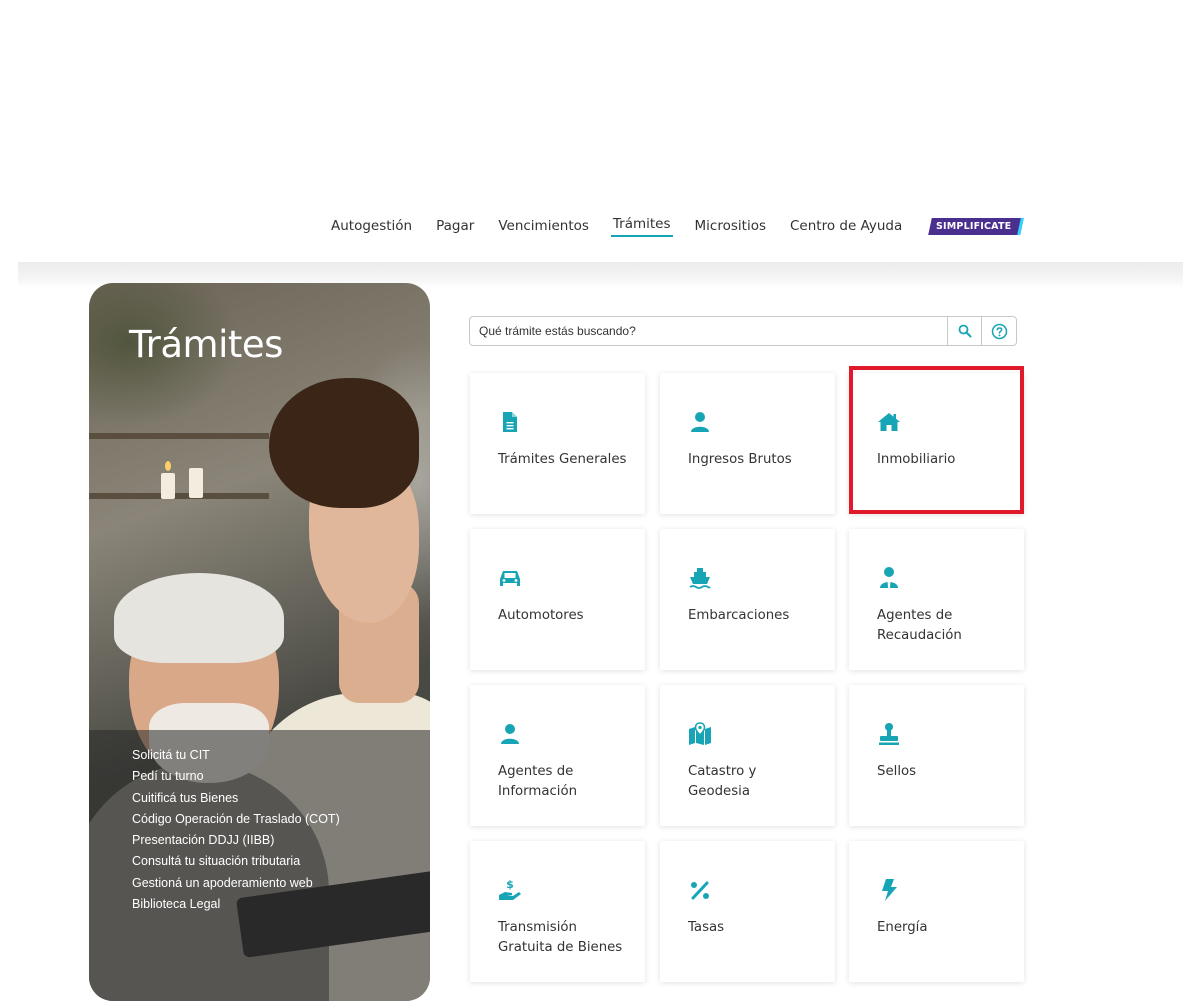 The width and height of the screenshot is (1195, 1001). What do you see at coordinates (936, 755) in the screenshot?
I see `card-sellos: Sellos` at bounding box center [936, 755].